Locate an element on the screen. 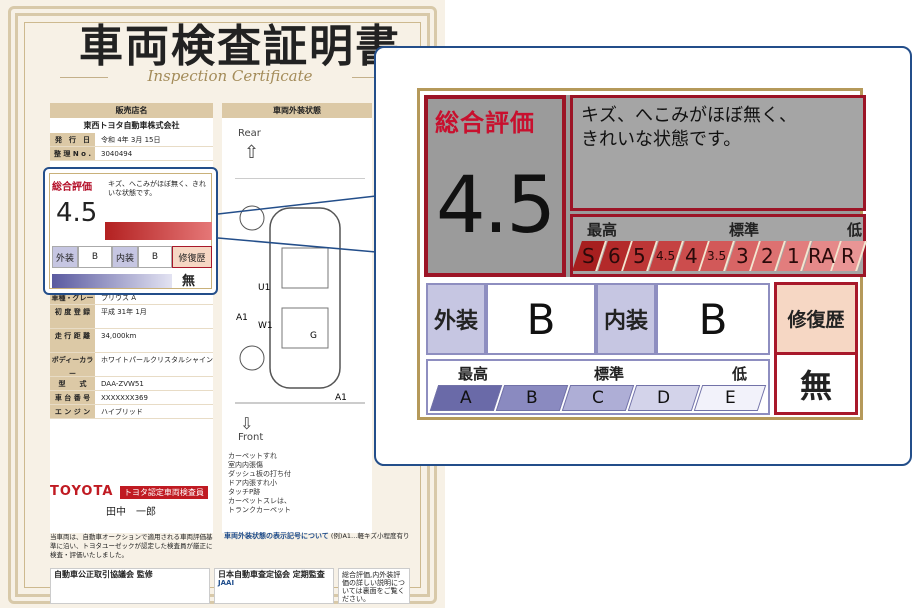  quality-scale-cell: C is located at coordinates (598, 398).